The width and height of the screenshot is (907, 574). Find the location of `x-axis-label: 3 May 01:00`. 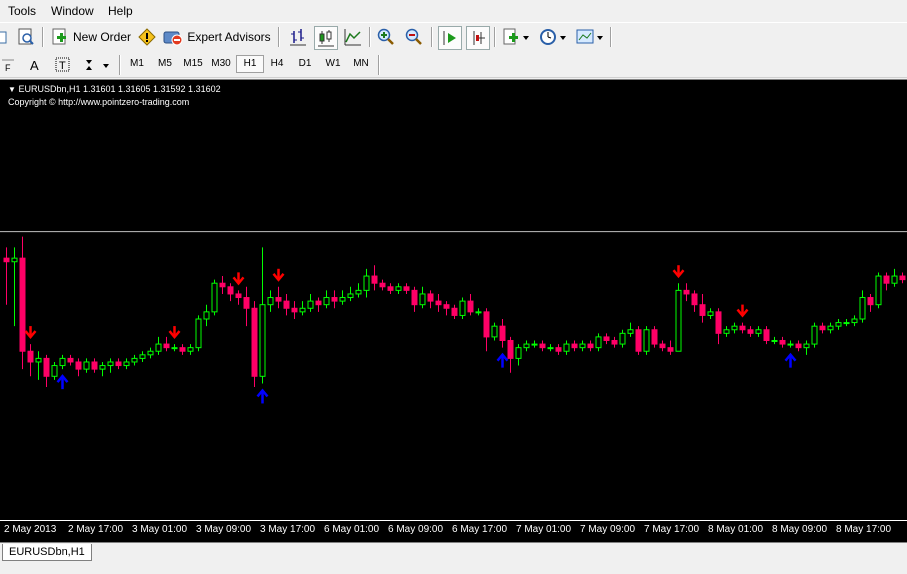

x-axis-label: 3 May 01:00 is located at coordinates (160, 529).